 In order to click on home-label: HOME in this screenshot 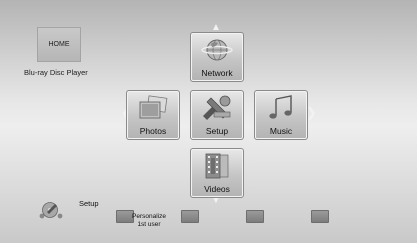, I will do `click(59, 44)`.